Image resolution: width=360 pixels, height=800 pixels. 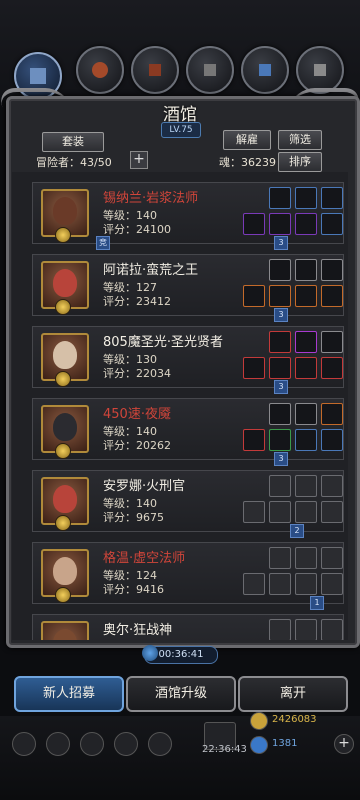 I want to click on leave-button: 离开, so click(x=293, y=694).